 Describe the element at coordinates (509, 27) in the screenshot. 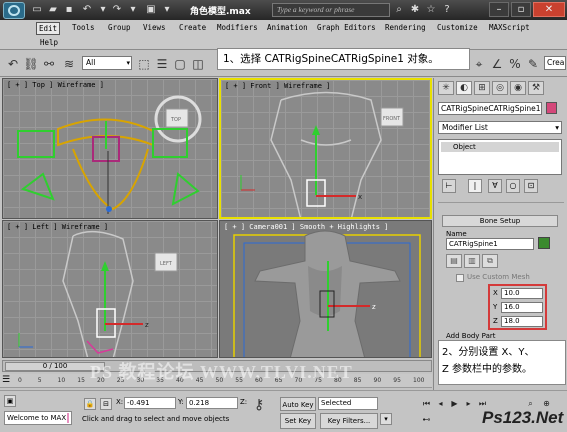

I see `menu-maxscript: MAXScript` at that location.